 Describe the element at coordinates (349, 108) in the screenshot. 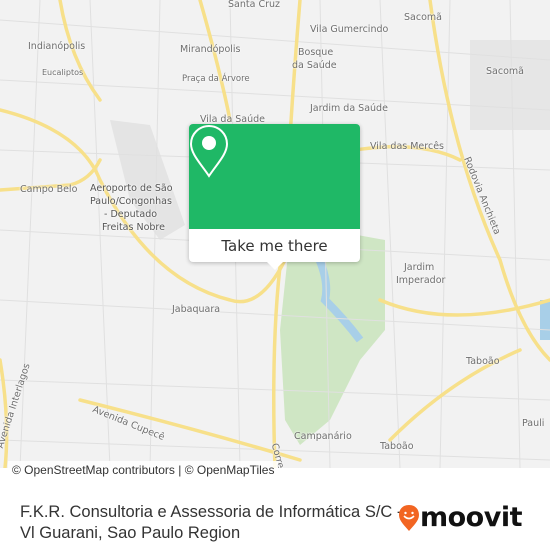

I see `label-jardim-saude: Jardim da Saúde` at that location.